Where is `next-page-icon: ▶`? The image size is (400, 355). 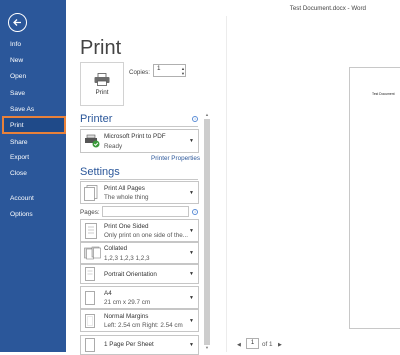 next-page-icon: ▶ is located at coordinates (280, 345).